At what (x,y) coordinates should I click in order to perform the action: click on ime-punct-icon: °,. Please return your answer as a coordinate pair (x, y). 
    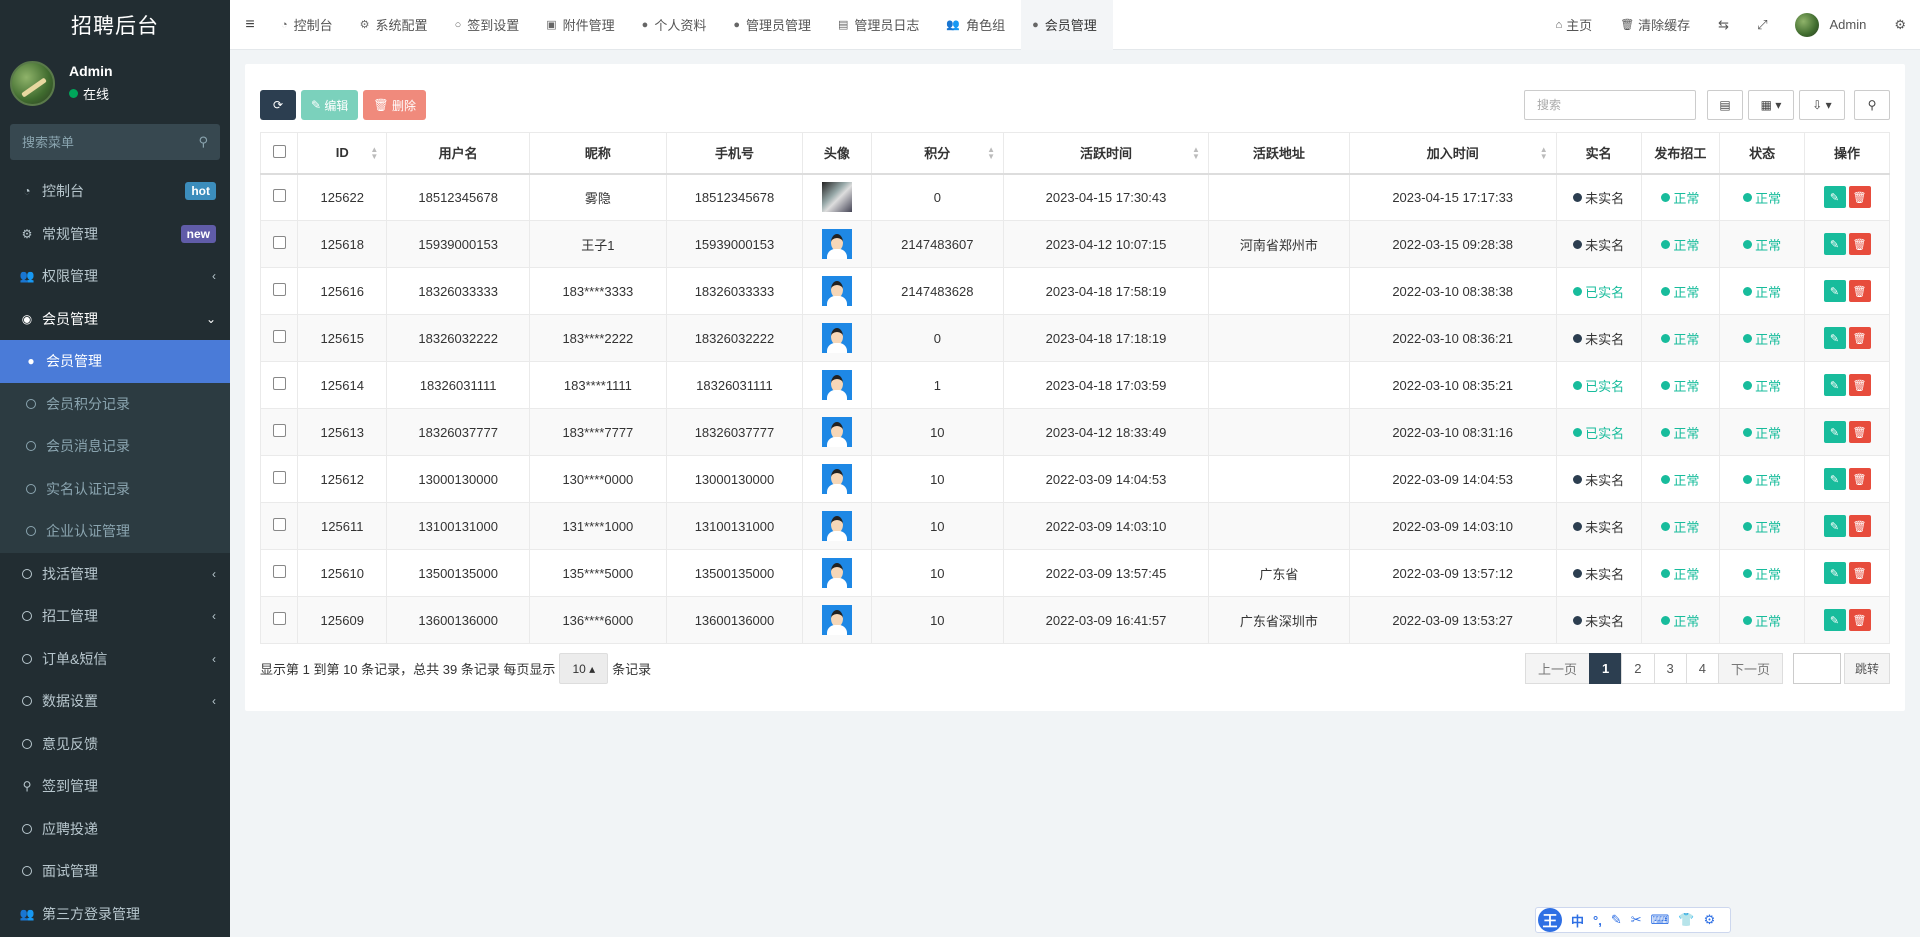
    Looking at the image, I should click on (1597, 920).